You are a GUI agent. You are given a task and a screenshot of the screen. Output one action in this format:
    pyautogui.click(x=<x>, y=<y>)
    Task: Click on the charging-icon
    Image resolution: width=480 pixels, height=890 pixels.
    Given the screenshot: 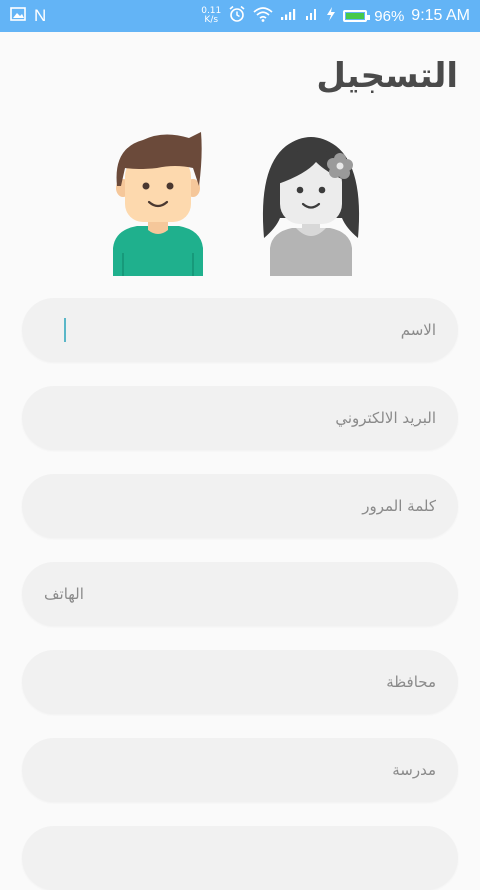 What is the action you would take?
    pyautogui.click(x=331, y=16)
    